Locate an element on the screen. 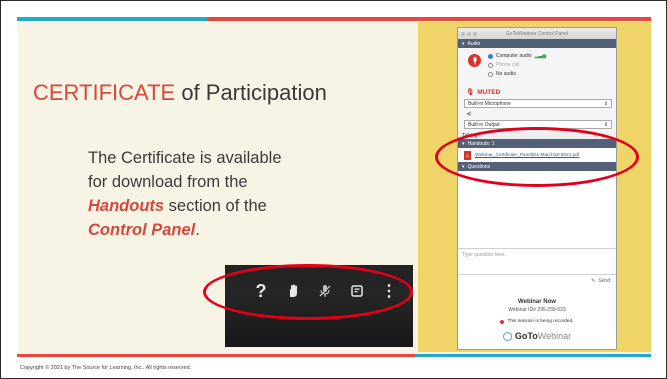 This screenshot has width=667, height=379. recording-notice: This session is being recorded. is located at coordinates (537, 321).